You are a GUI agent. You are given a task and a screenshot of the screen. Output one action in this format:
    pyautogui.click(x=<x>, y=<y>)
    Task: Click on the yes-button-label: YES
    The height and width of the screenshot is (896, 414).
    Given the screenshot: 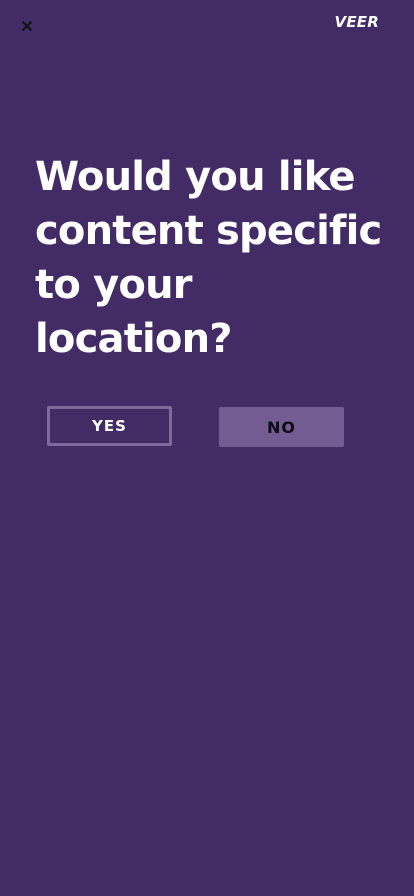 What is the action you would take?
    pyautogui.click(x=109, y=426)
    